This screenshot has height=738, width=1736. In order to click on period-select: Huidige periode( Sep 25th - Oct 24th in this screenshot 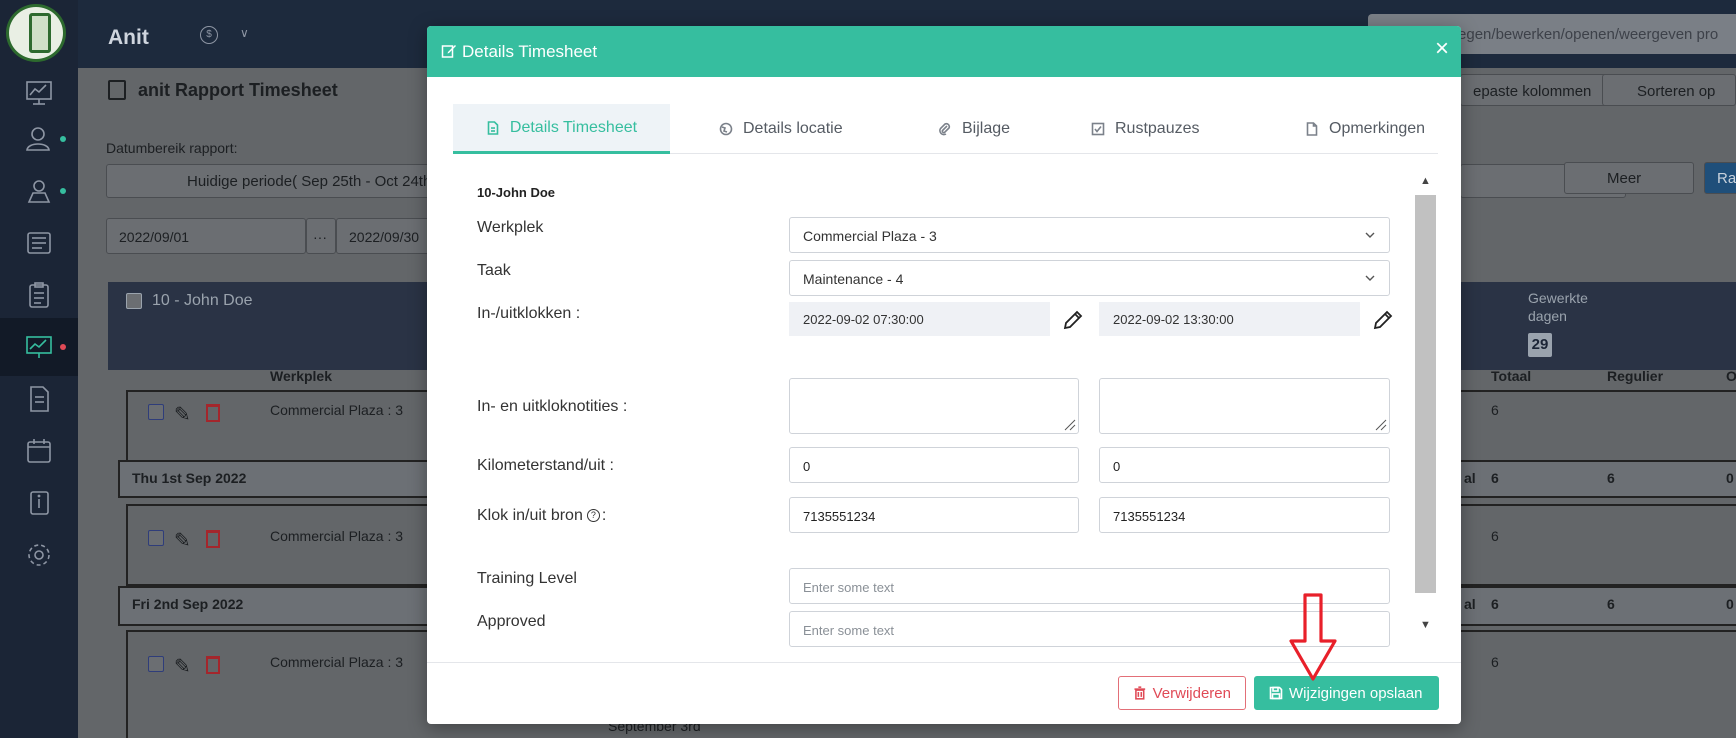, I will do `click(276, 181)`.